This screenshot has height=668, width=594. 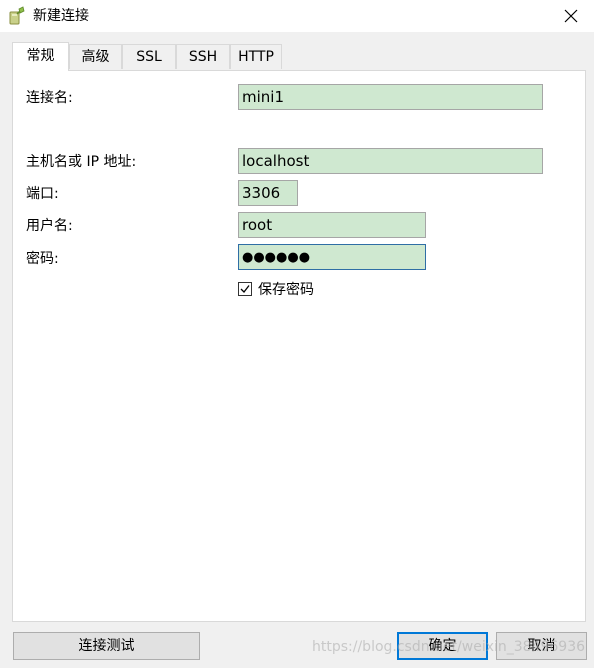 What do you see at coordinates (332, 225) in the screenshot?
I see `username-input` at bounding box center [332, 225].